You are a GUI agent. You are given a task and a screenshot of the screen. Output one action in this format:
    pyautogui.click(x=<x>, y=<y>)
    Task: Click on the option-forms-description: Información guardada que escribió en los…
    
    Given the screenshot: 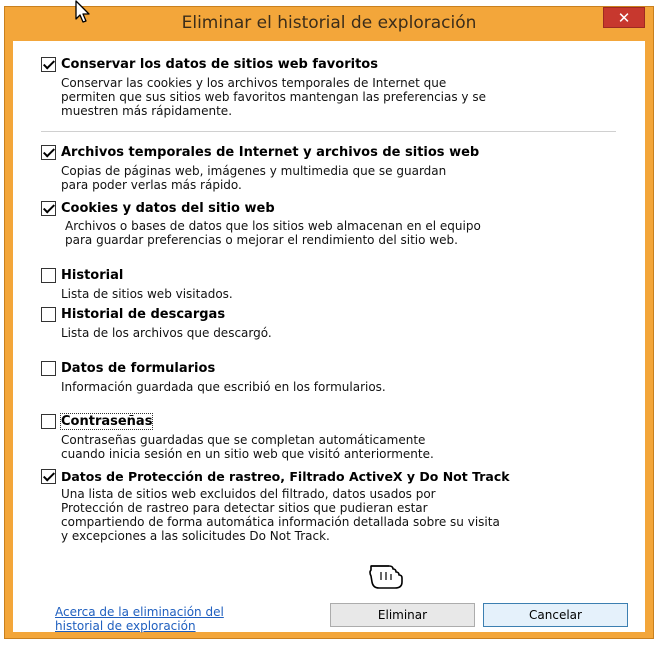 What is the action you would take?
    pyautogui.click(x=223, y=387)
    